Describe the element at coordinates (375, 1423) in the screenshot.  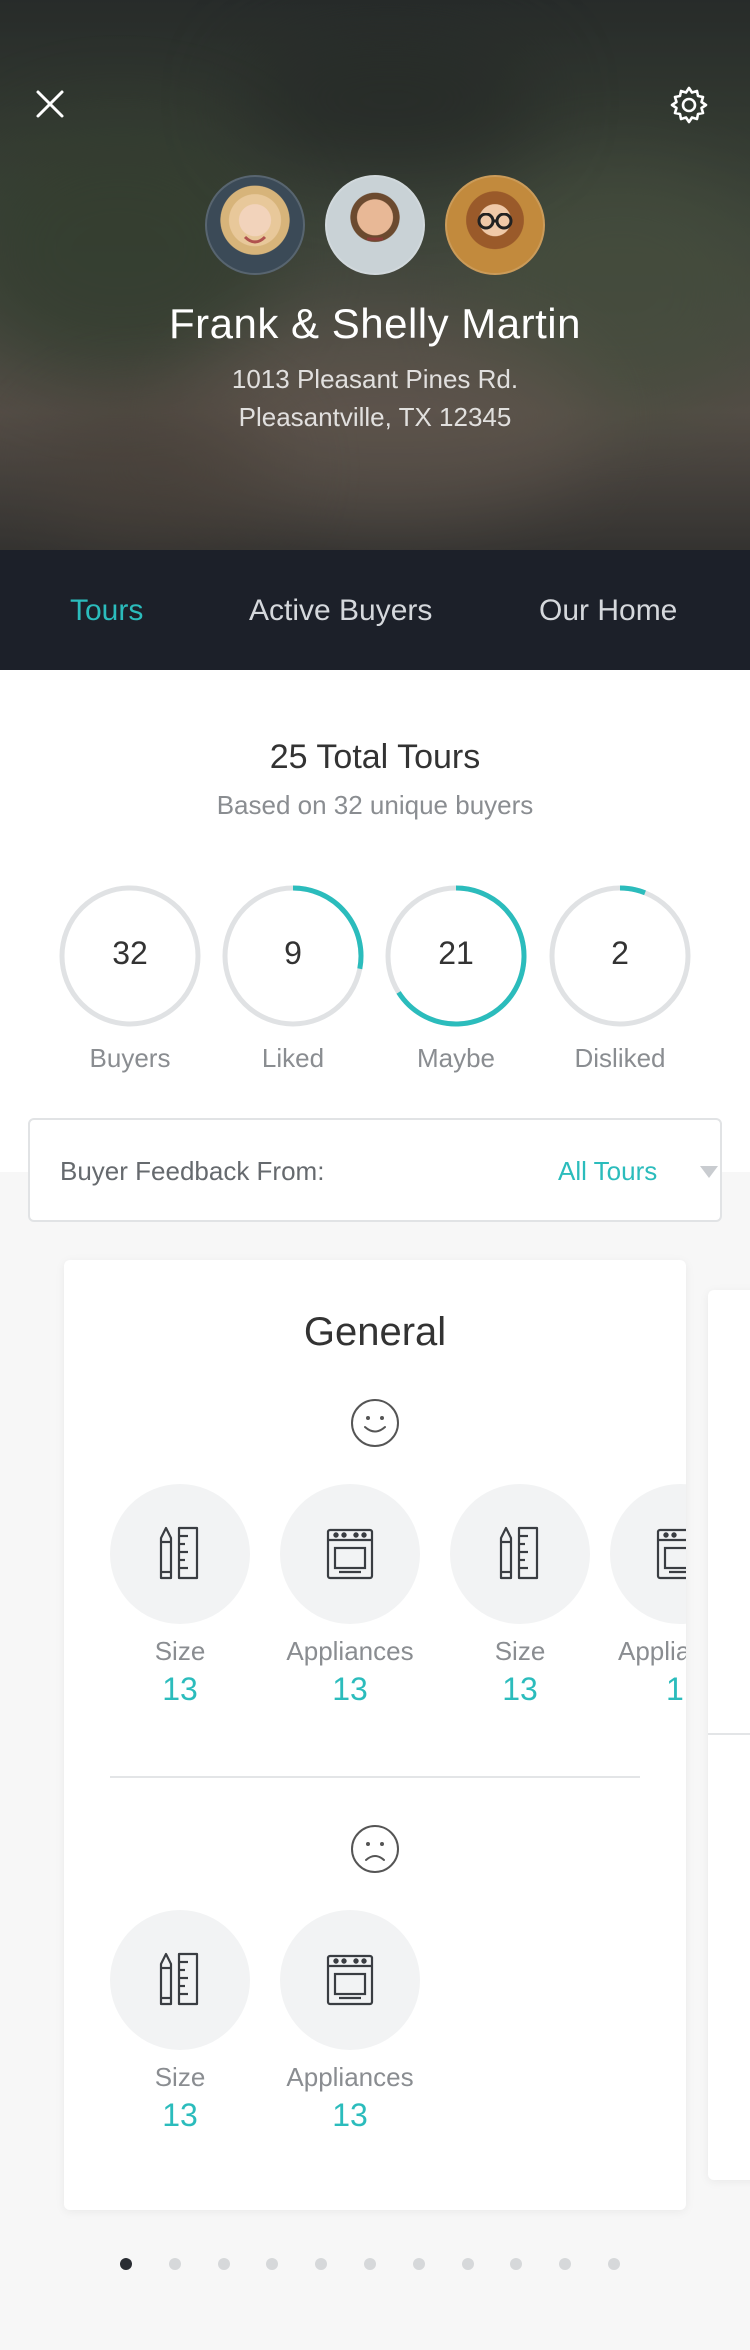
I see `smile-icon` at that location.